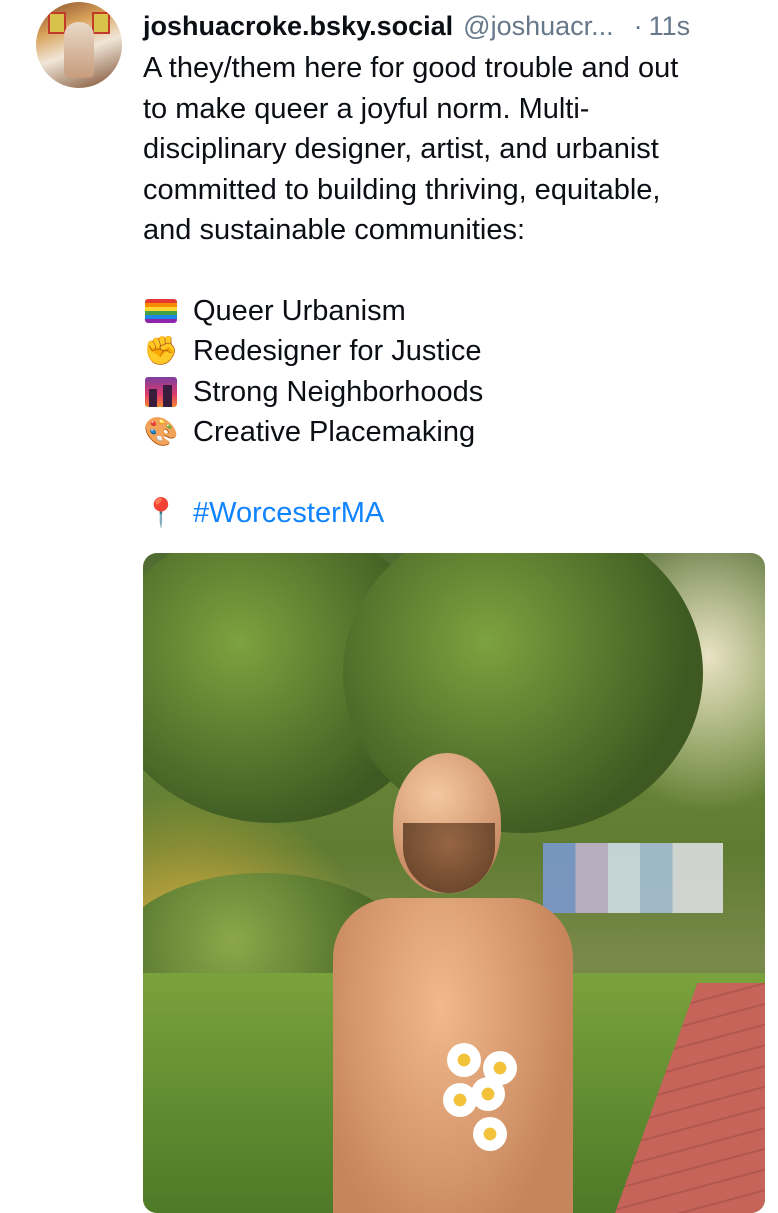  What do you see at coordinates (57, 23) in the screenshot?
I see `avatar-picture-frame-left` at bounding box center [57, 23].